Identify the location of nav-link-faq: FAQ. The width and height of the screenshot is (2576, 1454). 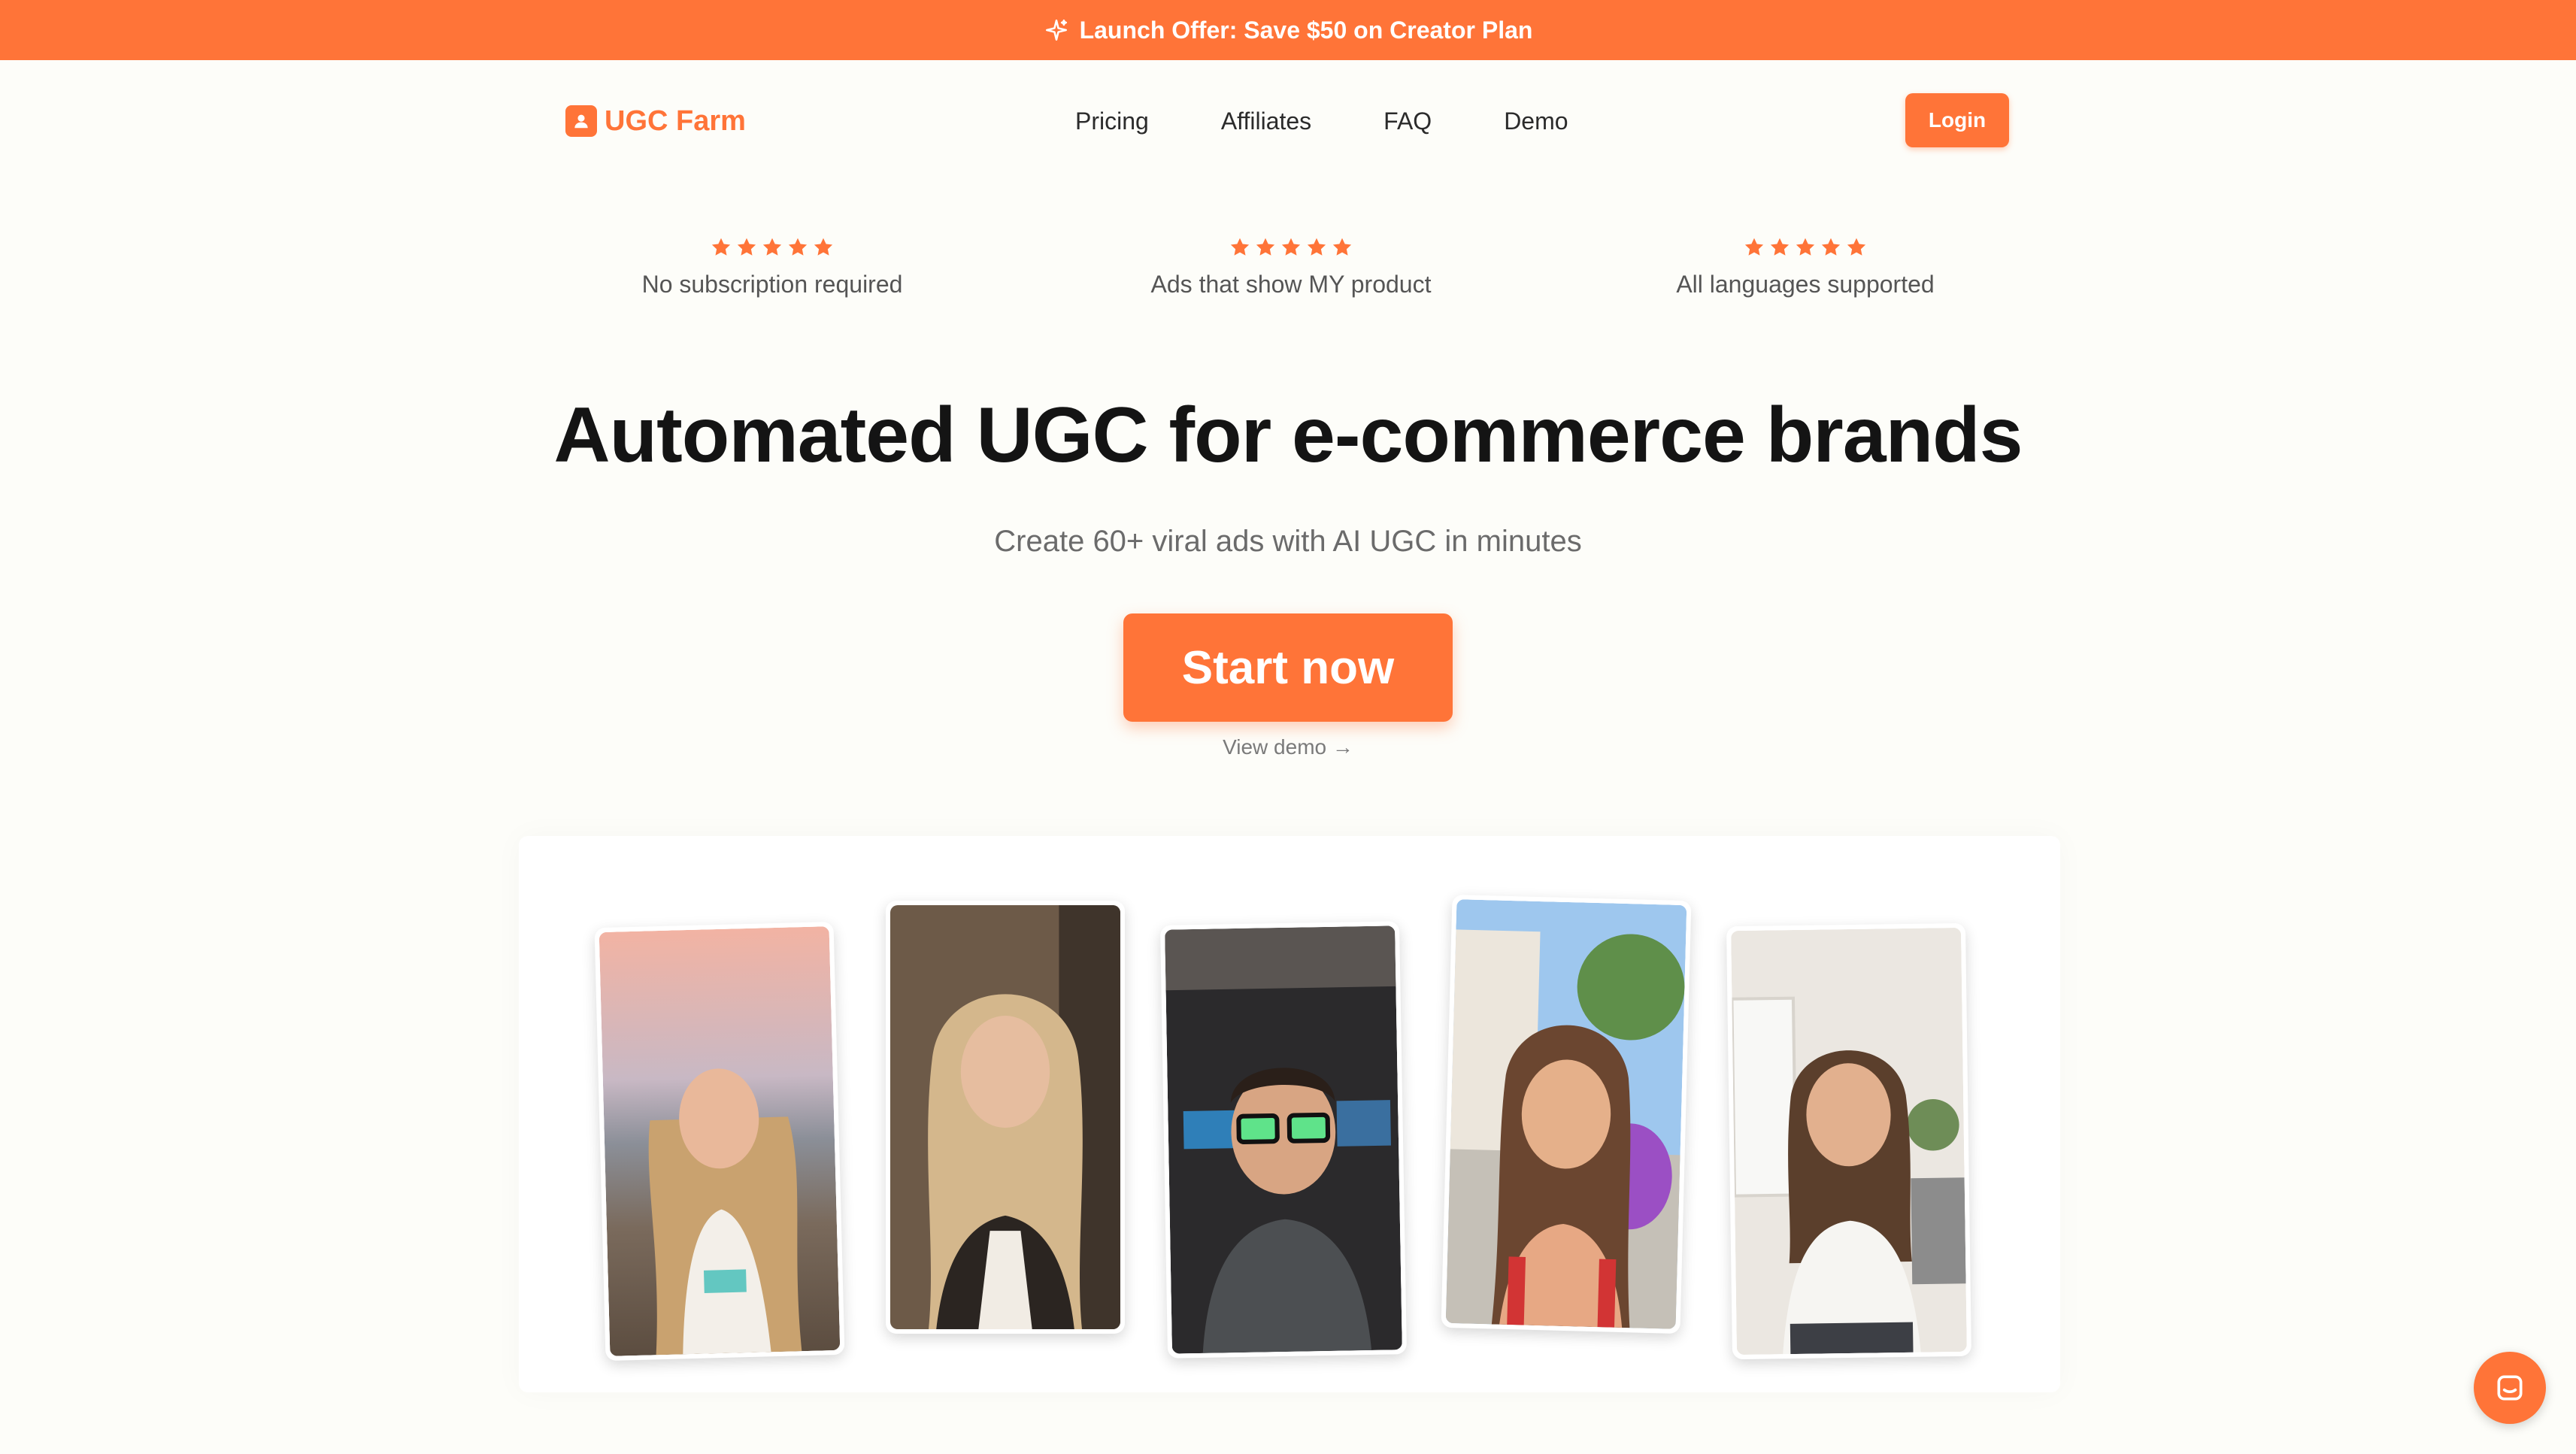
(1407, 122).